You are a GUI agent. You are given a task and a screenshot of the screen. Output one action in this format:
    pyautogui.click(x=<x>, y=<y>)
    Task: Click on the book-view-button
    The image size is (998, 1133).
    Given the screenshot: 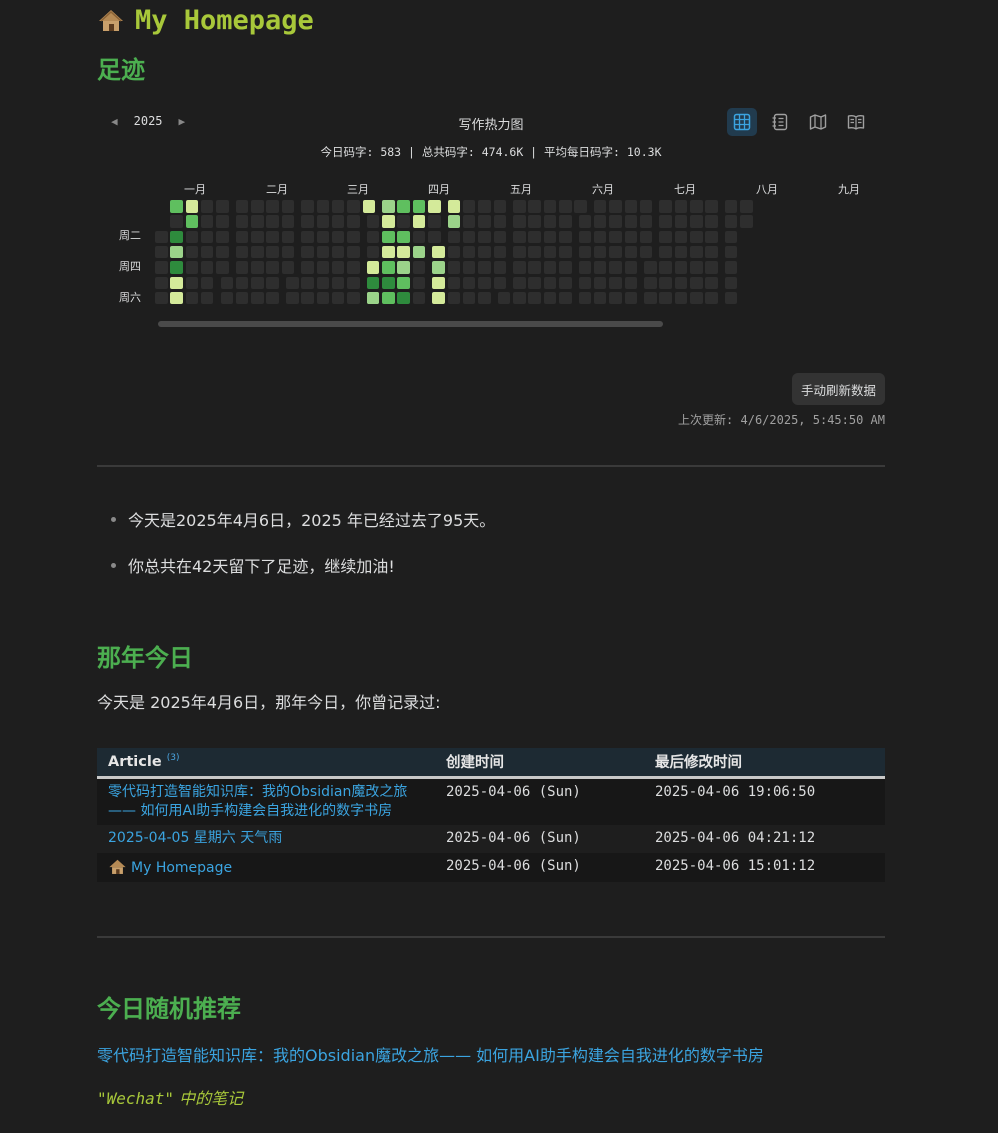 What is the action you would take?
    pyautogui.click(x=856, y=122)
    